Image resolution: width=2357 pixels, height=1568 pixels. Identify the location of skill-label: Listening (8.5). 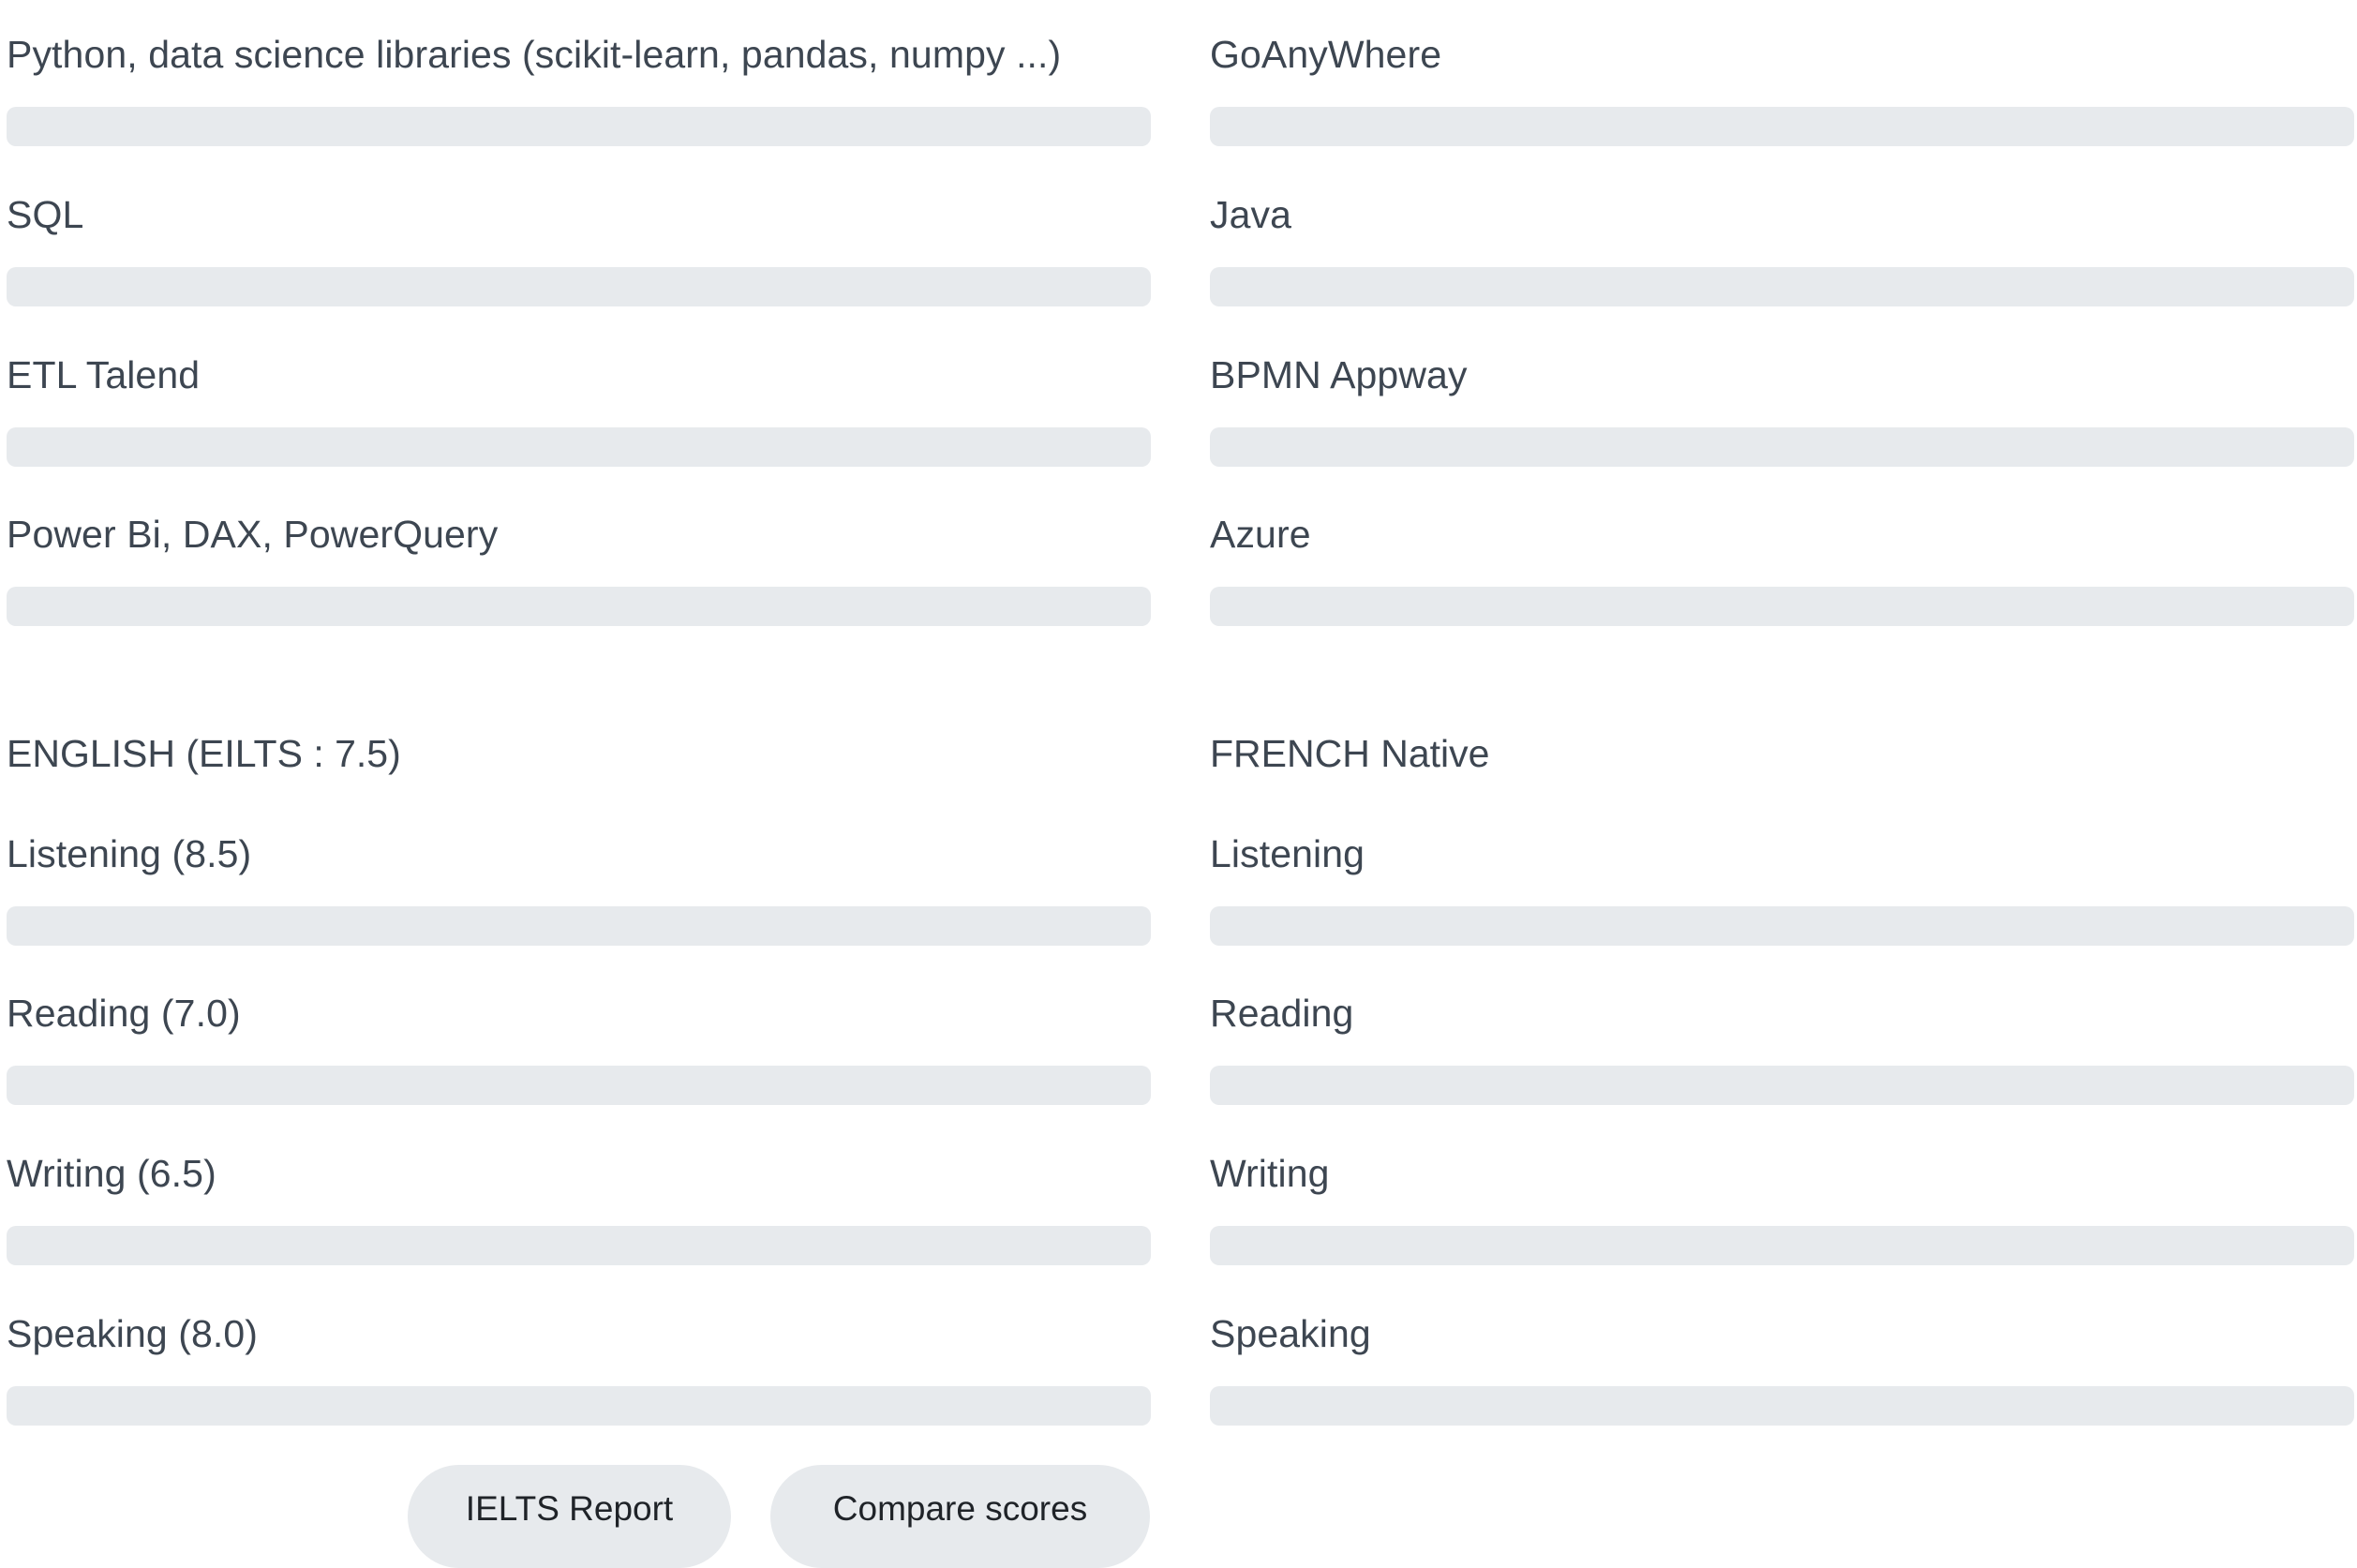
(129, 853).